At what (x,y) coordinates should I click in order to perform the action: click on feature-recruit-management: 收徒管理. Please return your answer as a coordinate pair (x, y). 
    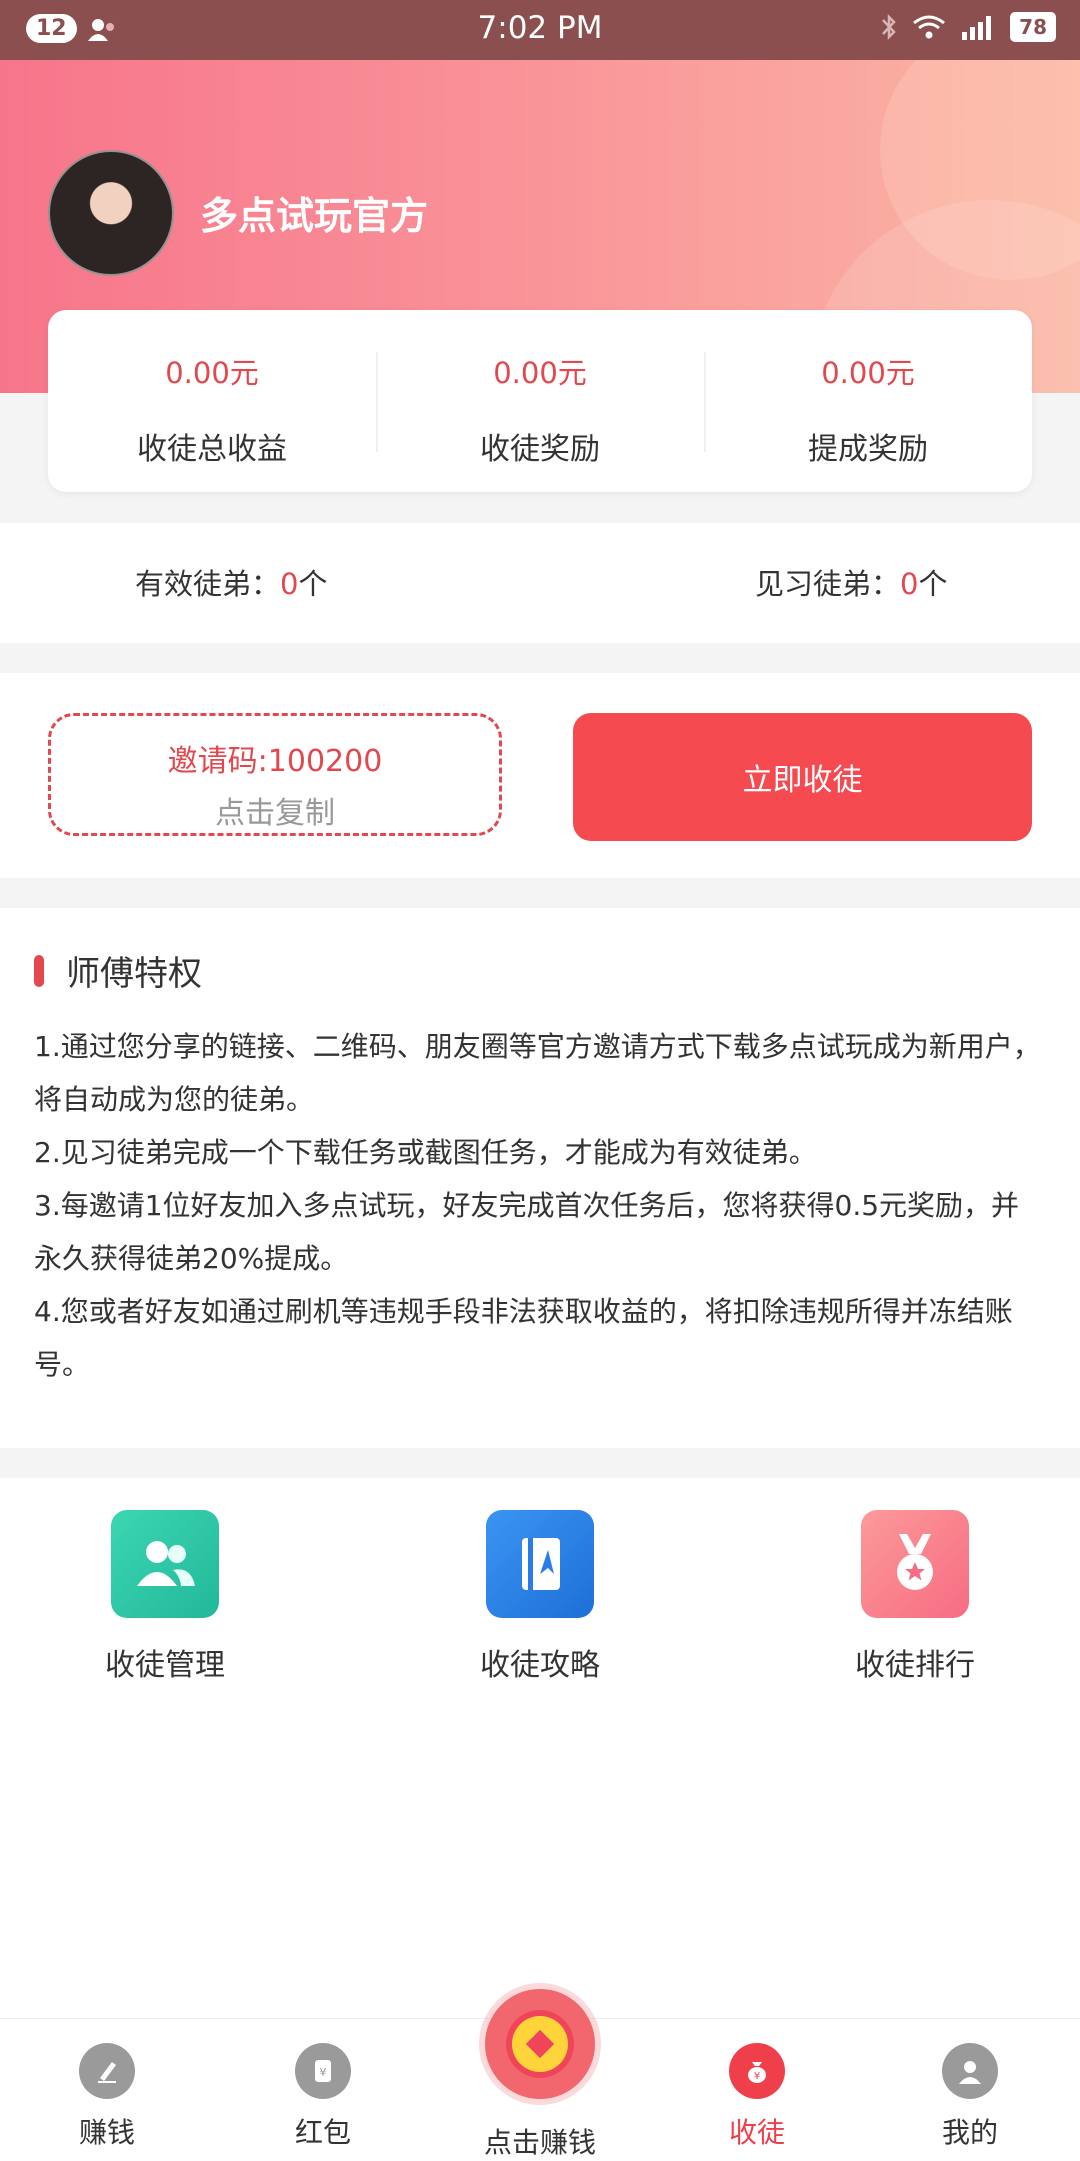
    Looking at the image, I should click on (165, 1597).